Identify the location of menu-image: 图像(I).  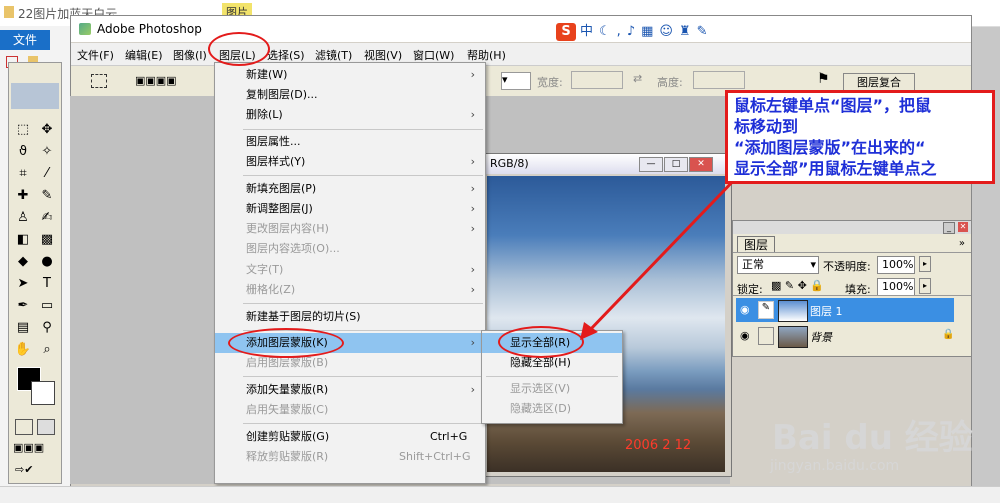
(190, 55).